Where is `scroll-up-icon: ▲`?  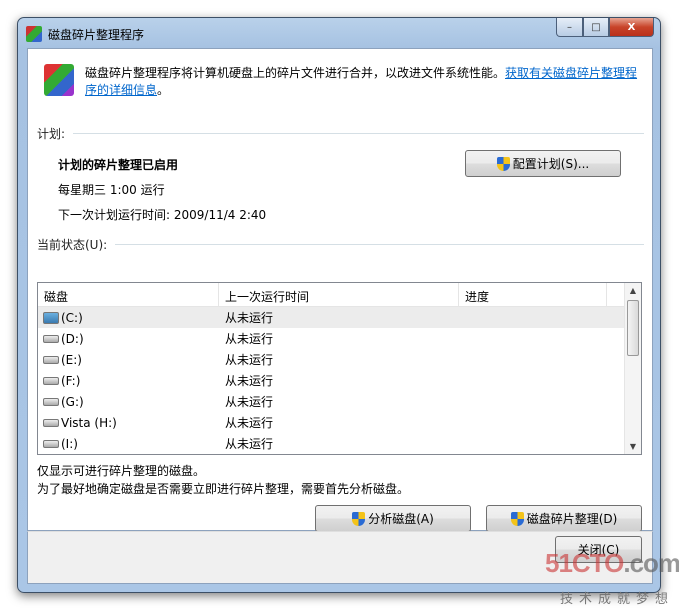
scroll-up-icon: ▲ is located at coordinates (633, 290).